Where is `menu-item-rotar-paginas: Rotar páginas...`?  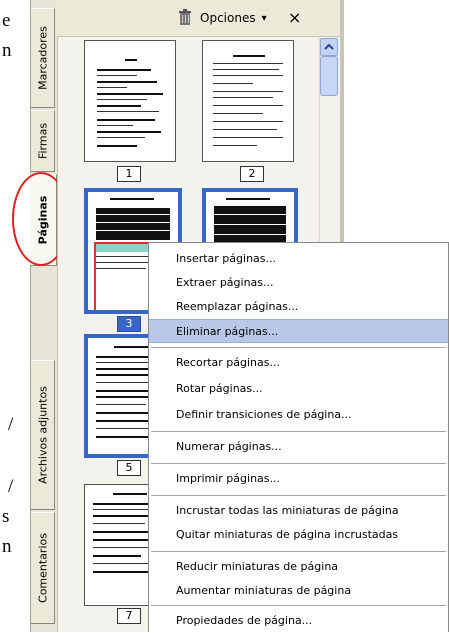
menu-item-rotar-paginas: Rotar páginas... is located at coordinates (298, 389).